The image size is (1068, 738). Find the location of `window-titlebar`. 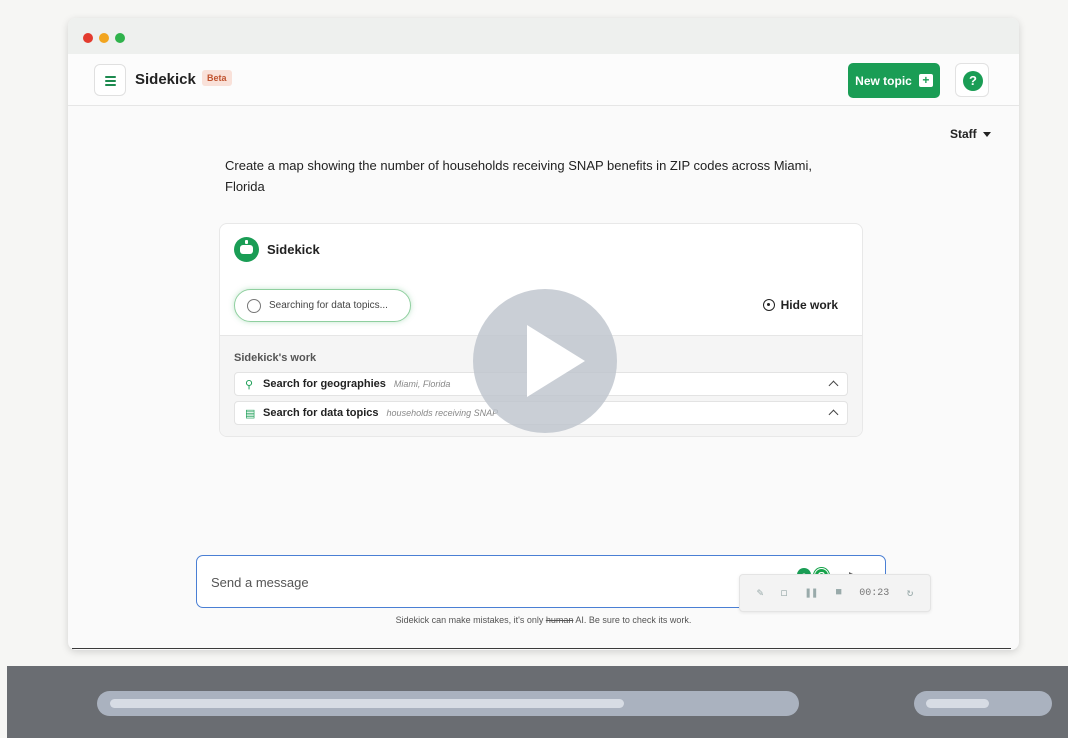

window-titlebar is located at coordinates (543, 36).